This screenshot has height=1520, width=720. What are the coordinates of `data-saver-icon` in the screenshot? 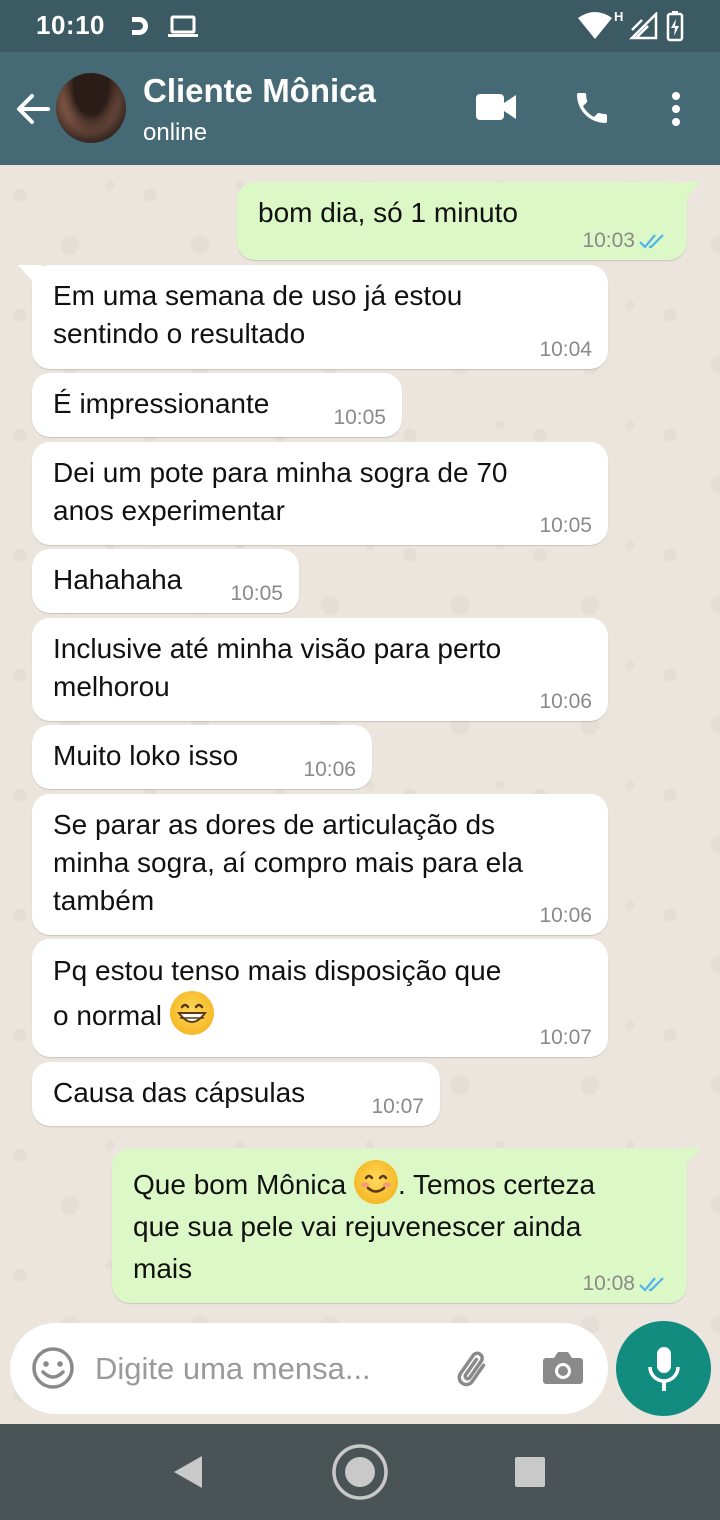 It's located at (140, 26).